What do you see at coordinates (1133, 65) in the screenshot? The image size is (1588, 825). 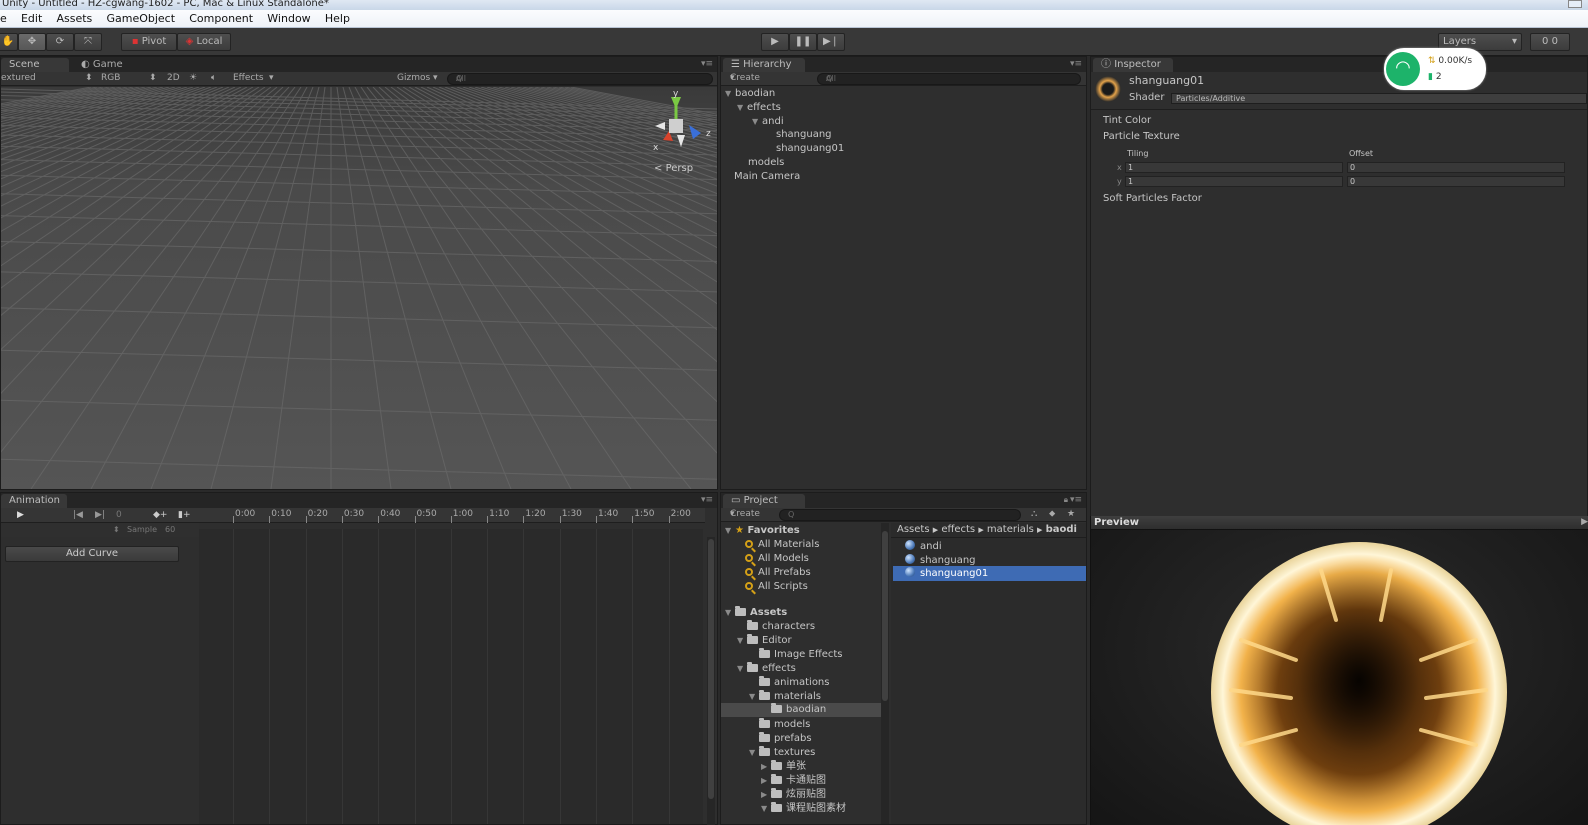 I see `tab-inspector: ⓘ Inspector` at bounding box center [1133, 65].